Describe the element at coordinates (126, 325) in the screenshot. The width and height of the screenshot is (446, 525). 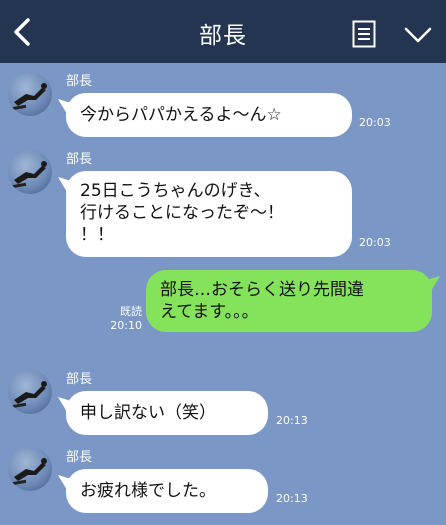
I see `message-time: 20:10` at that location.